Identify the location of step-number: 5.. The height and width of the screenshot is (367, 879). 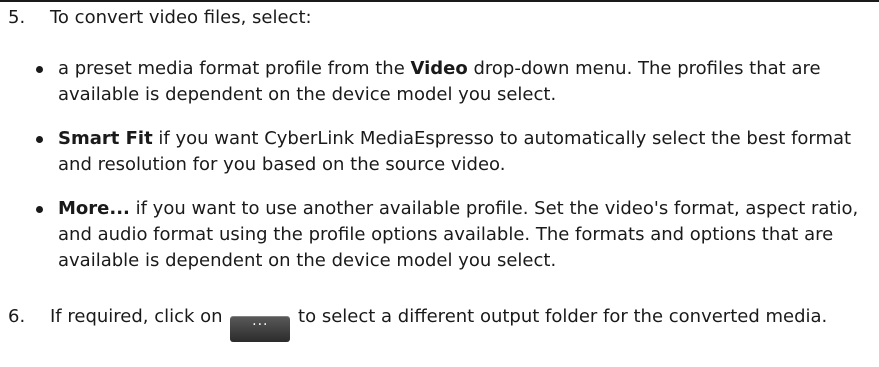
(17, 17).